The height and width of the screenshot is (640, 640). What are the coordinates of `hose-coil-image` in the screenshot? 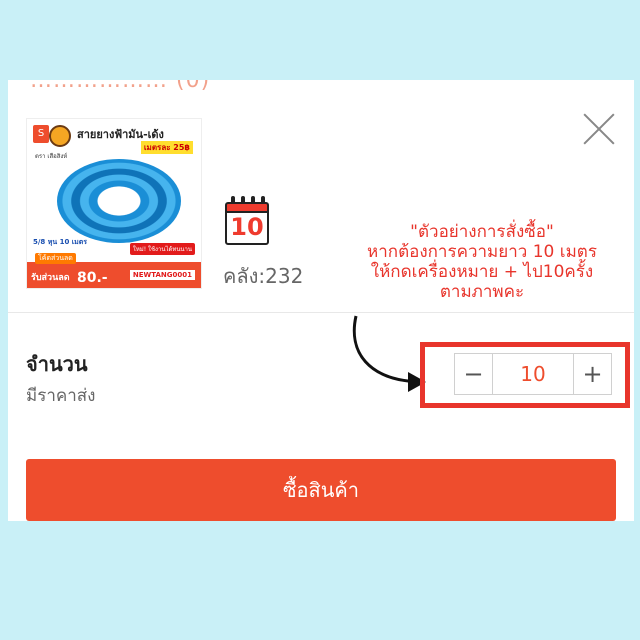 It's located at (119, 201).